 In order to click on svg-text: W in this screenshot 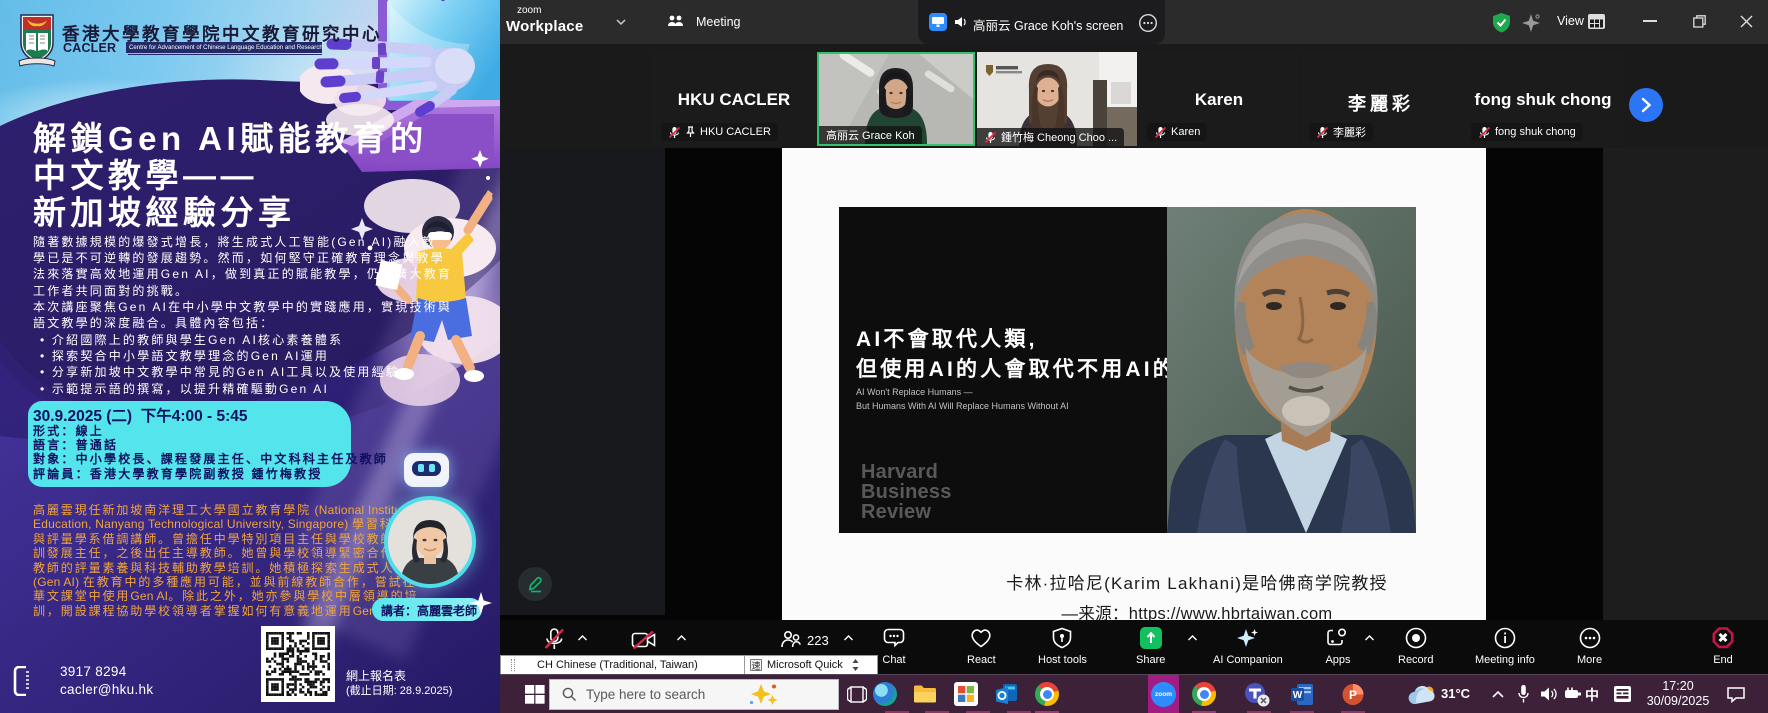, I will do `click(1298, 695)`.